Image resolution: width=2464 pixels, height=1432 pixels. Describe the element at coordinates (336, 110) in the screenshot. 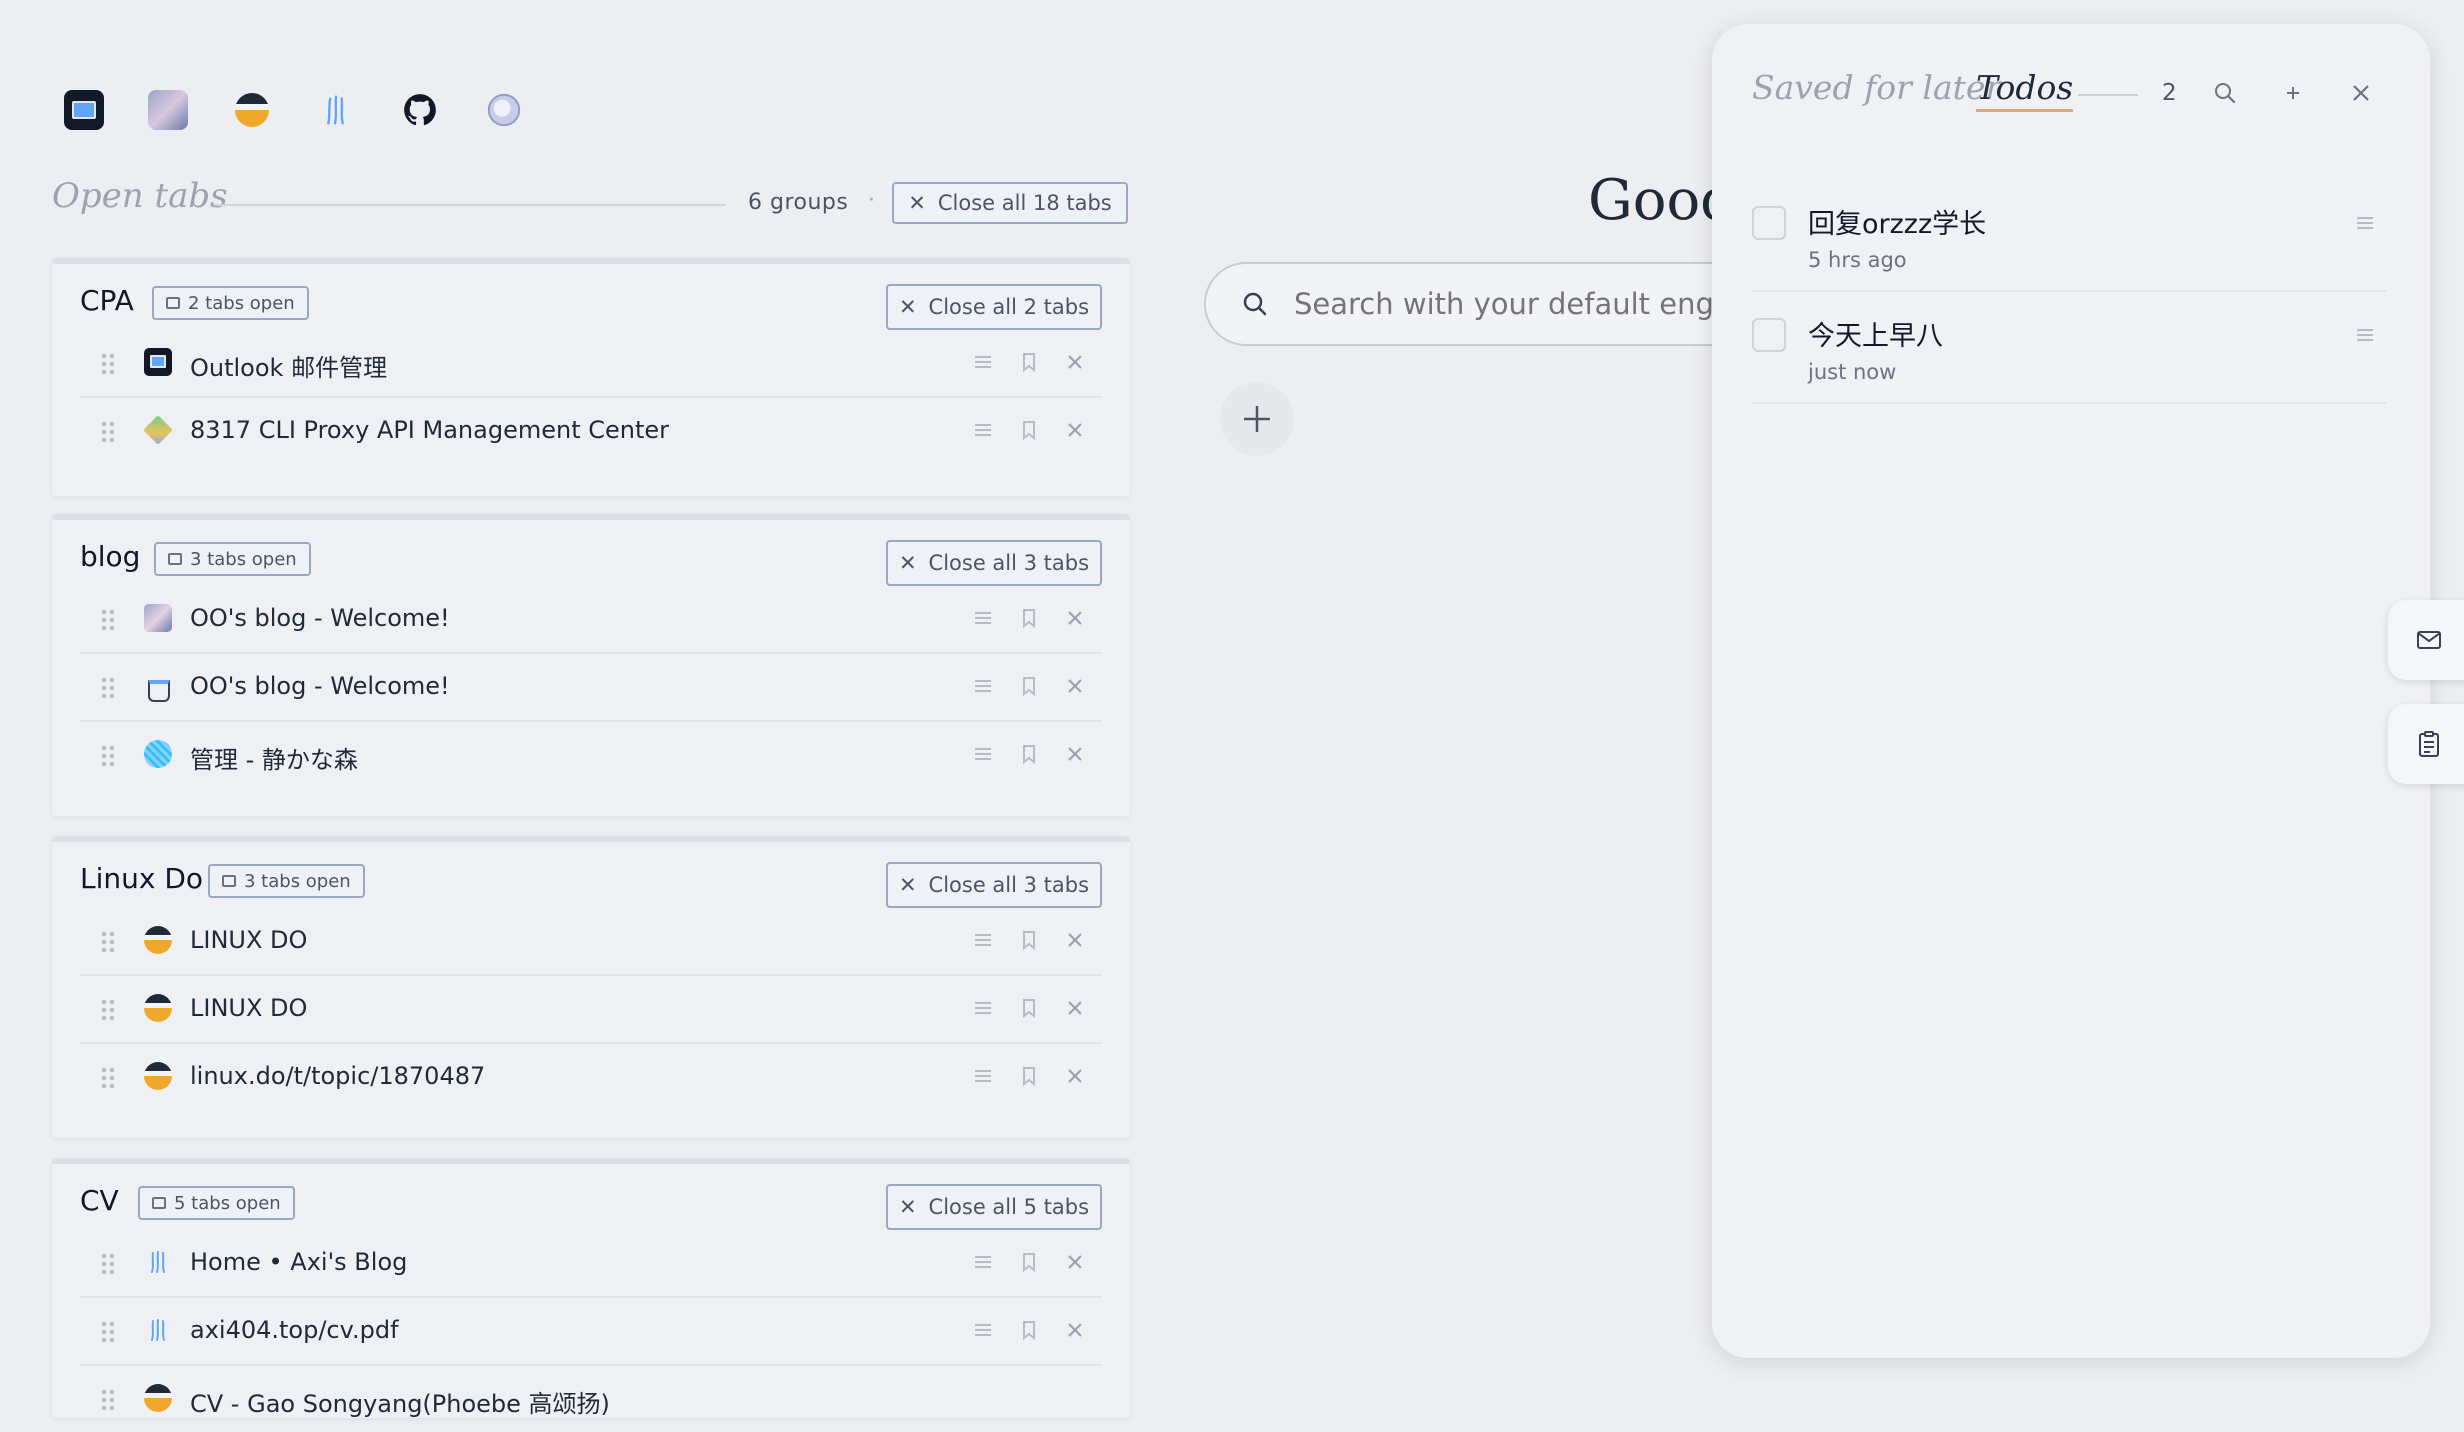

I see `axi-blog-icon` at that location.